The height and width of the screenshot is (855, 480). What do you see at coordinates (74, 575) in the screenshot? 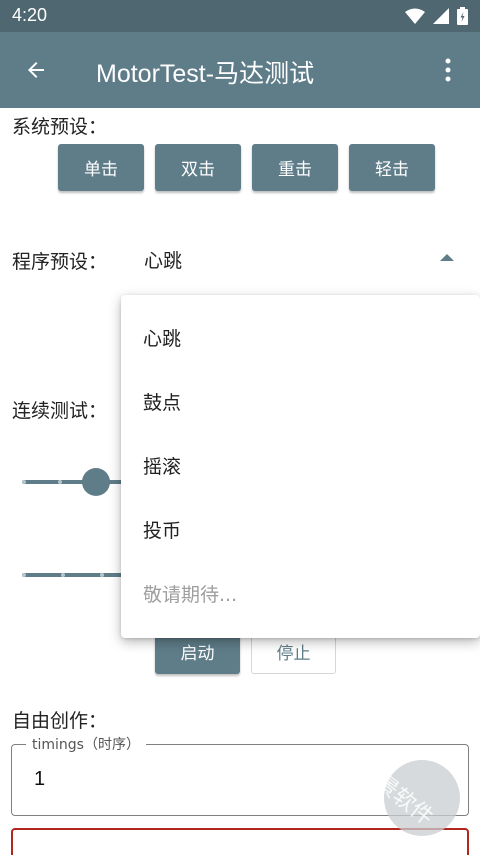
I see `interval-slider` at bounding box center [74, 575].